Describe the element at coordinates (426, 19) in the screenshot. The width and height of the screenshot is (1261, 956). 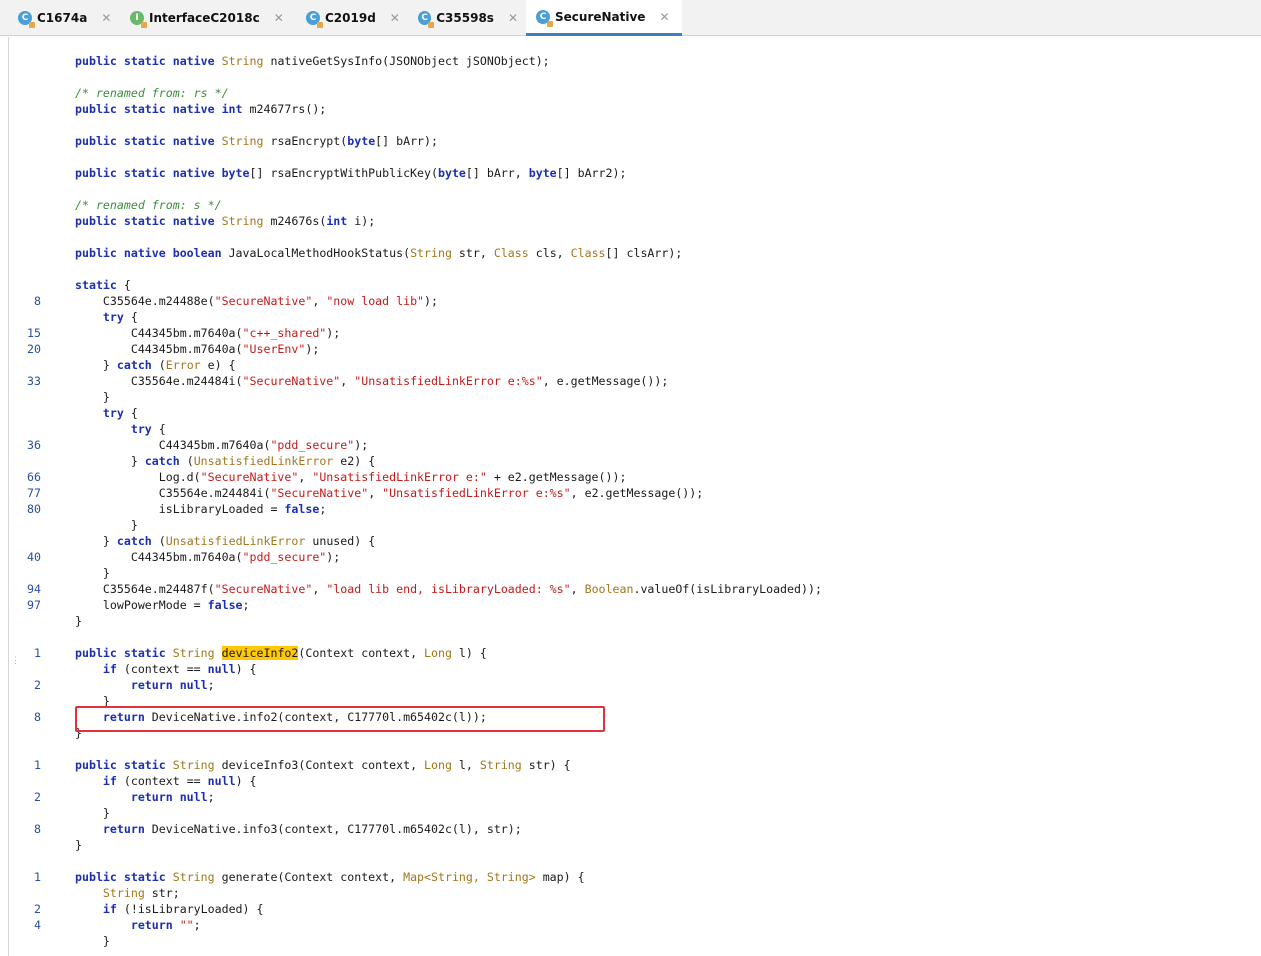
I see `class-icon: C` at that location.